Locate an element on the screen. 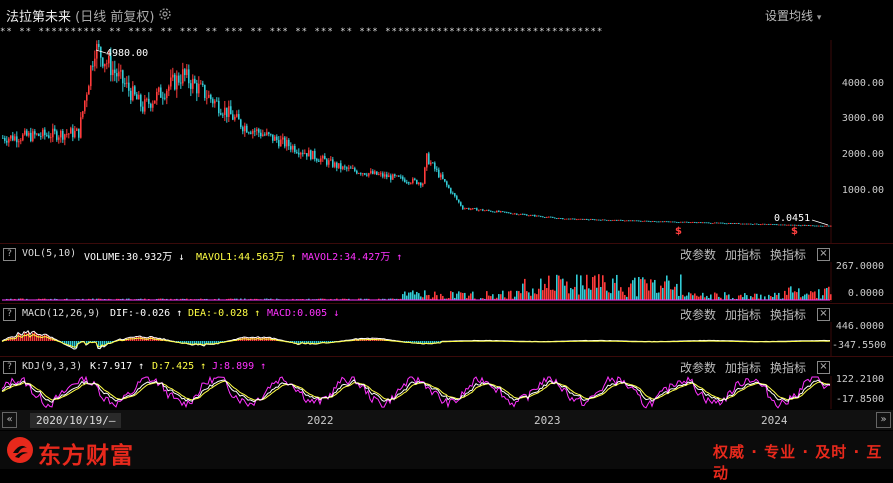 This screenshot has height=483, width=893. set-ma-button: 设置均线 ▾ is located at coordinates (793, 15).